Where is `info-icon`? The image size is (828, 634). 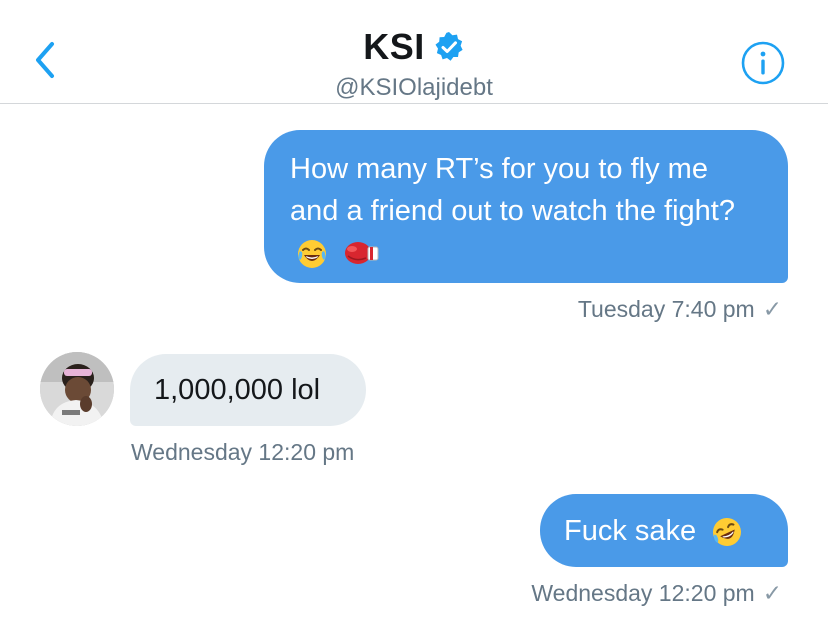
info-icon is located at coordinates (763, 63).